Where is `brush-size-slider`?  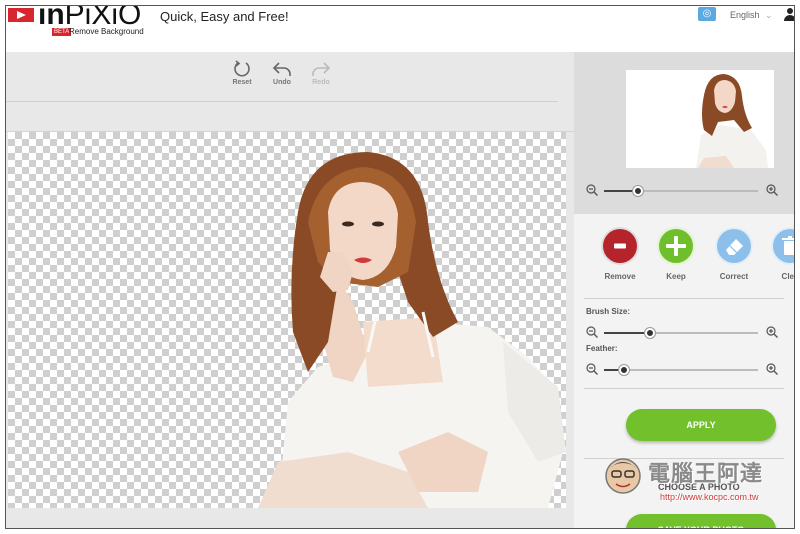
brush-size-slider is located at coordinates (682, 333).